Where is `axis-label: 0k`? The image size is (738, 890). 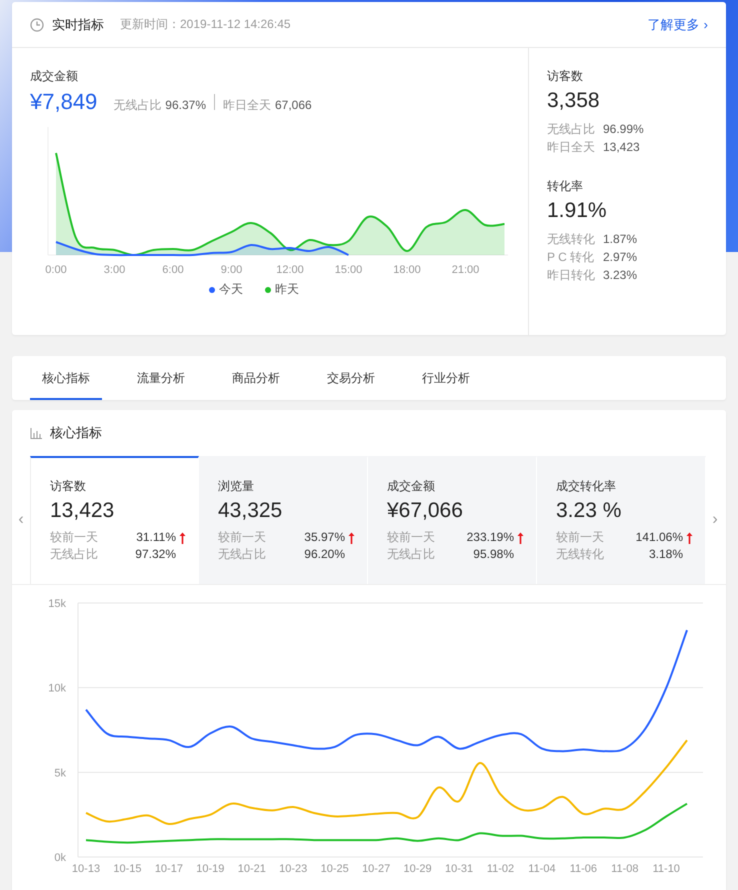
axis-label: 0k is located at coordinates (60, 858).